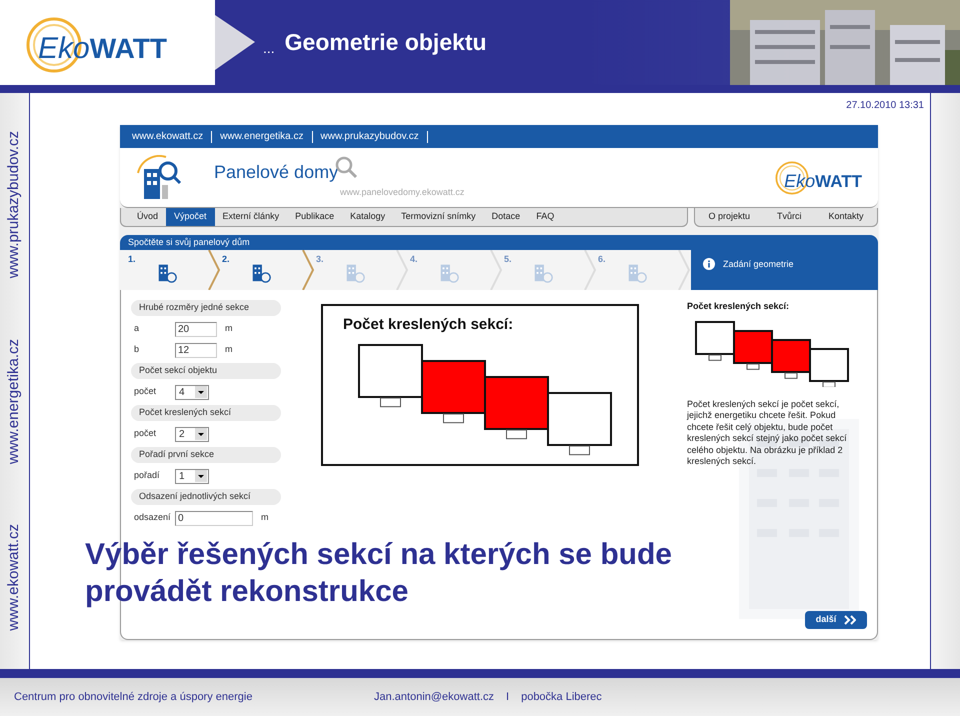  I want to click on step-number: 1., so click(132, 259).